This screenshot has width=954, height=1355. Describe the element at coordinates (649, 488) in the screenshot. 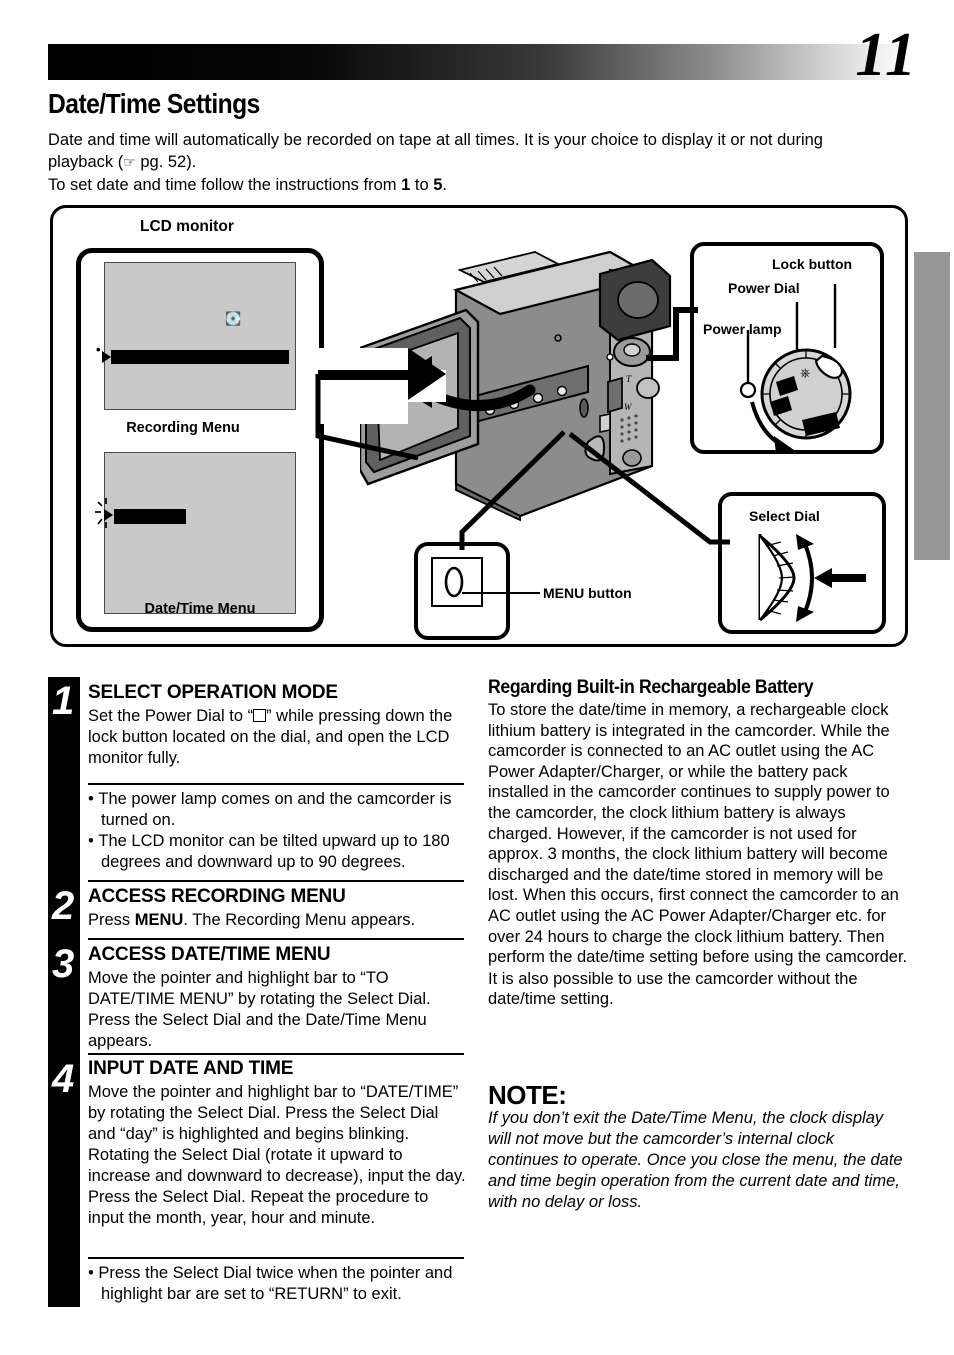

I see `select-dial-leader-line` at that location.